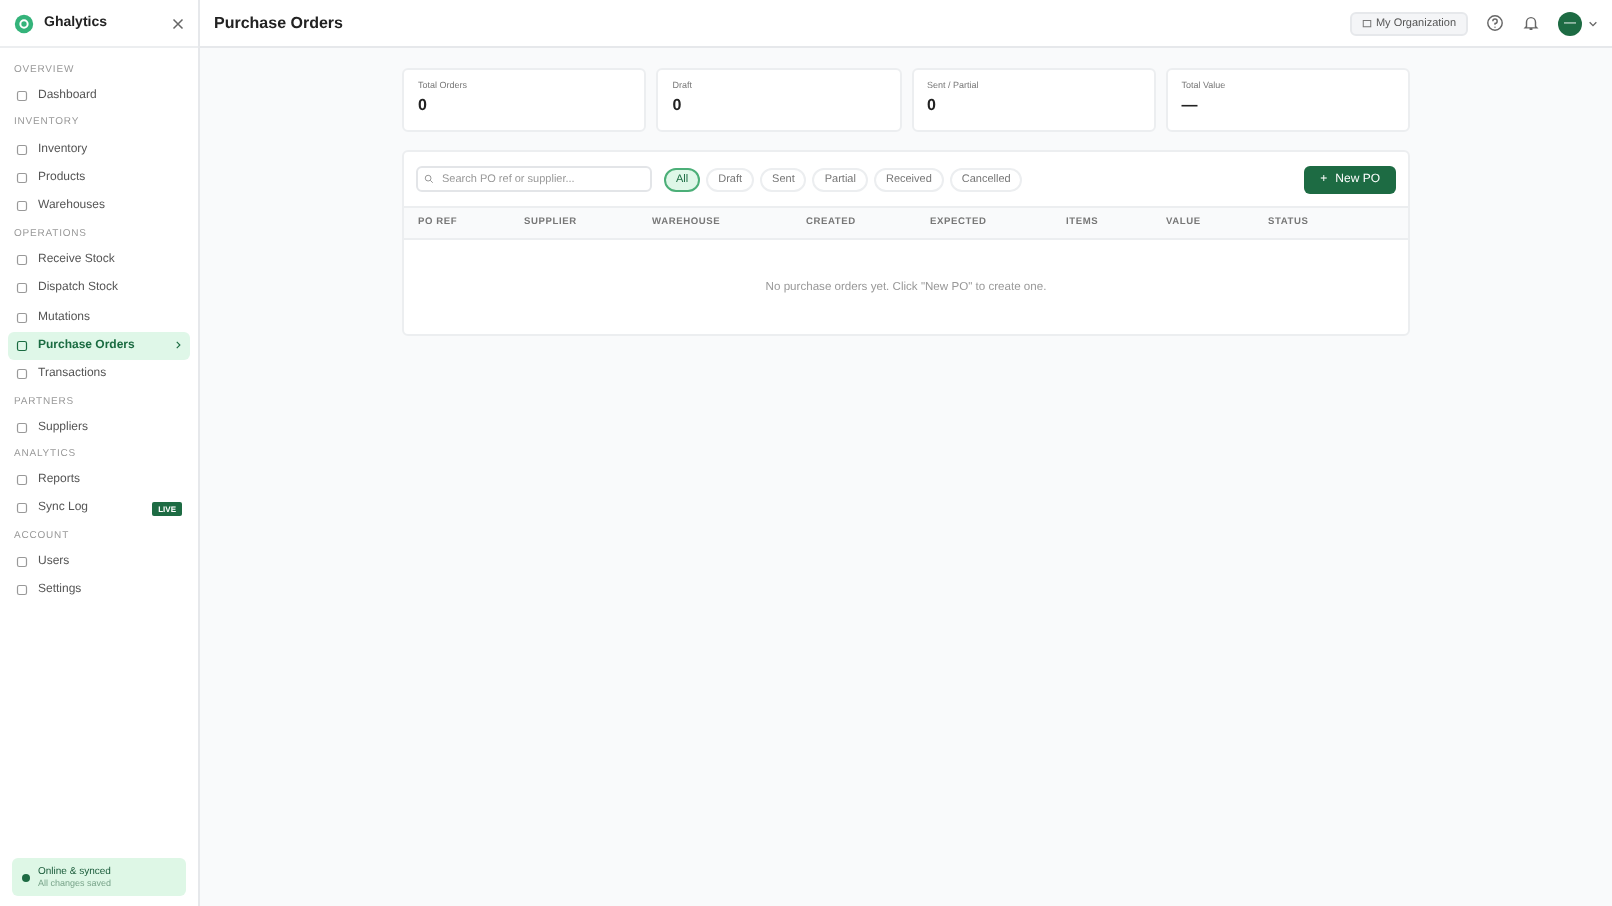  What do you see at coordinates (429, 179) in the screenshot?
I see `search-icon` at bounding box center [429, 179].